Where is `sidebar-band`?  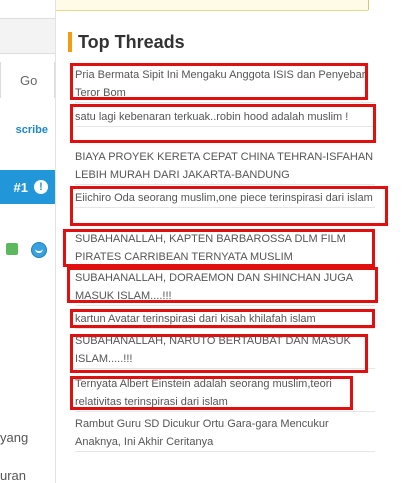 sidebar-band is located at coordinates (27, 36).